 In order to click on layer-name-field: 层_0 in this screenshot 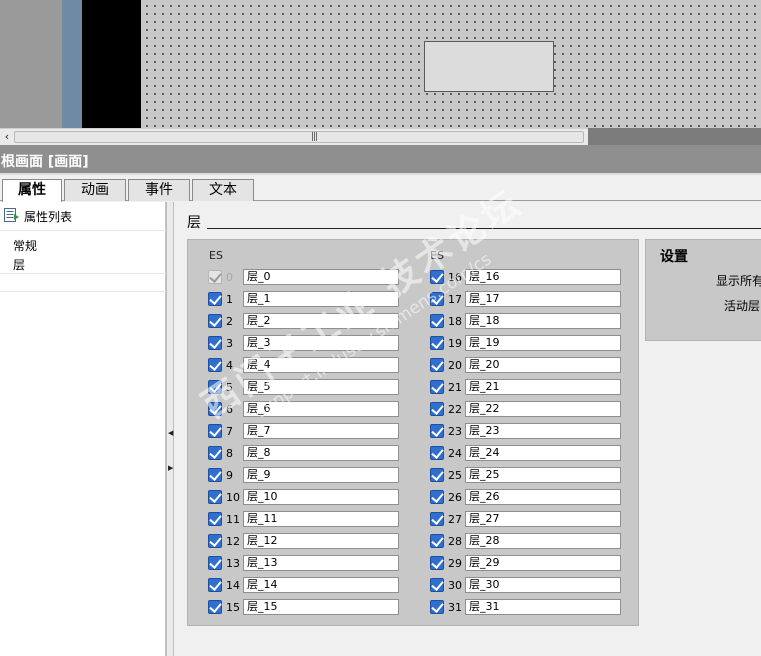, I will do `click(321, 277)`.